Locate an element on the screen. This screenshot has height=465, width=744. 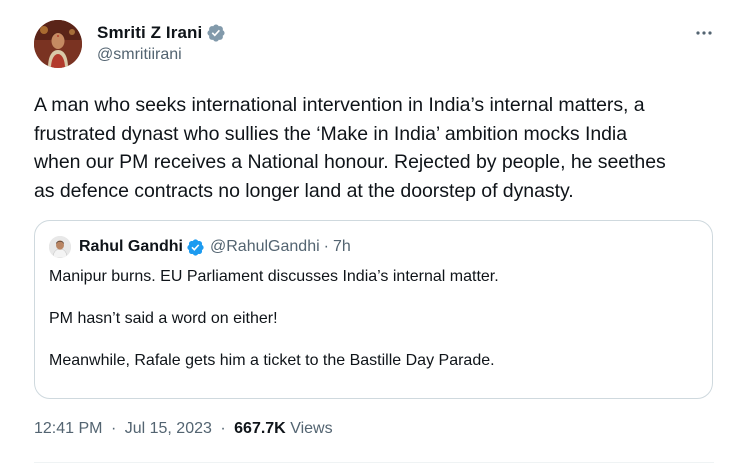
author-name-block: Smriti Z Irani @smritiirani is located at coordinates (161, 43).